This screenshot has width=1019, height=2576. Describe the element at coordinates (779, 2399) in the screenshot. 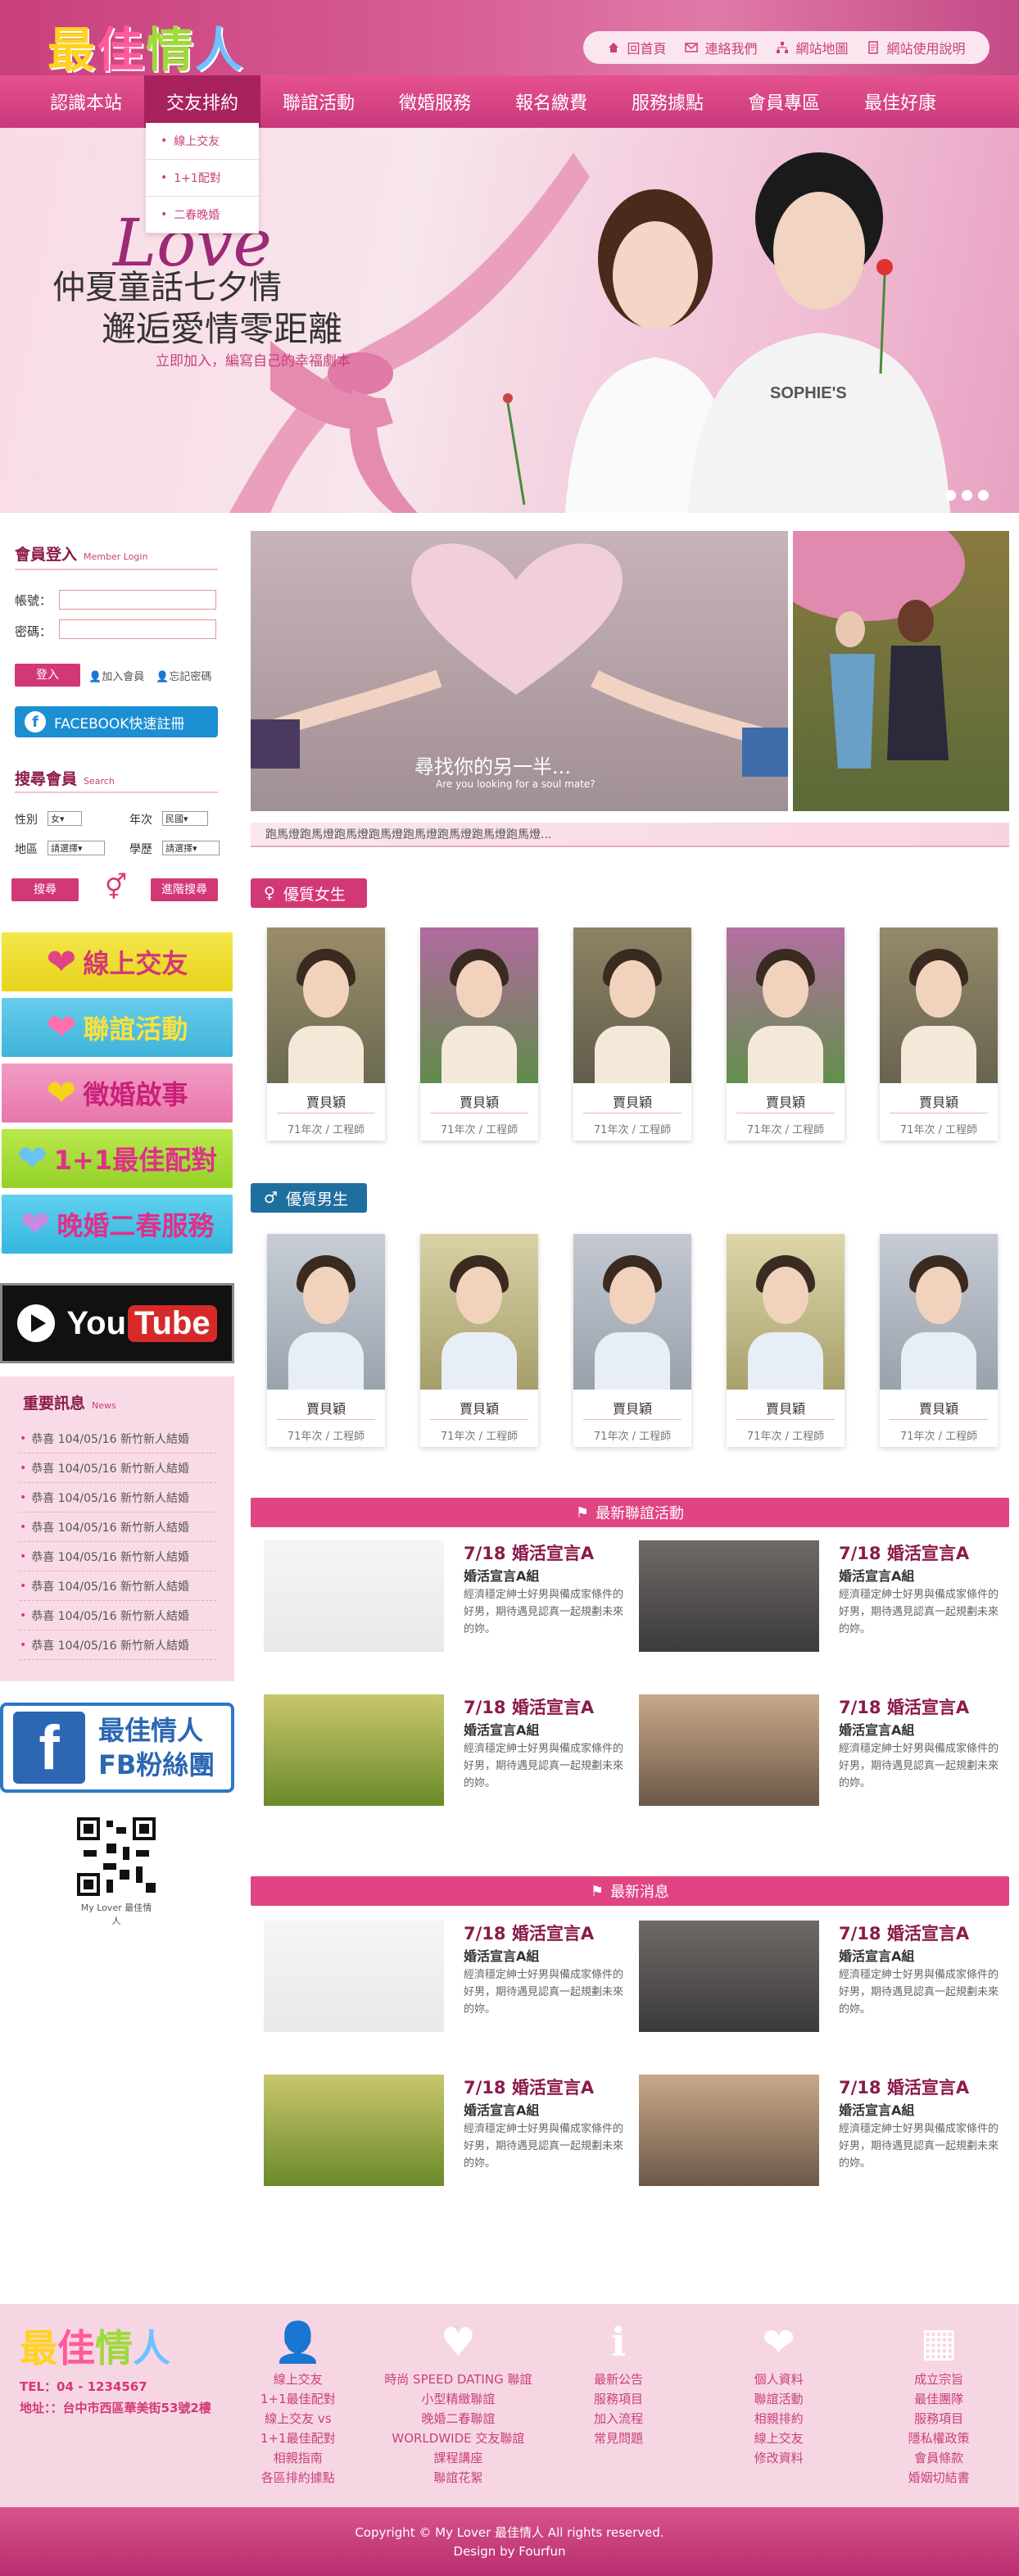

I see `footer-link: 聯誼活動` at that location.